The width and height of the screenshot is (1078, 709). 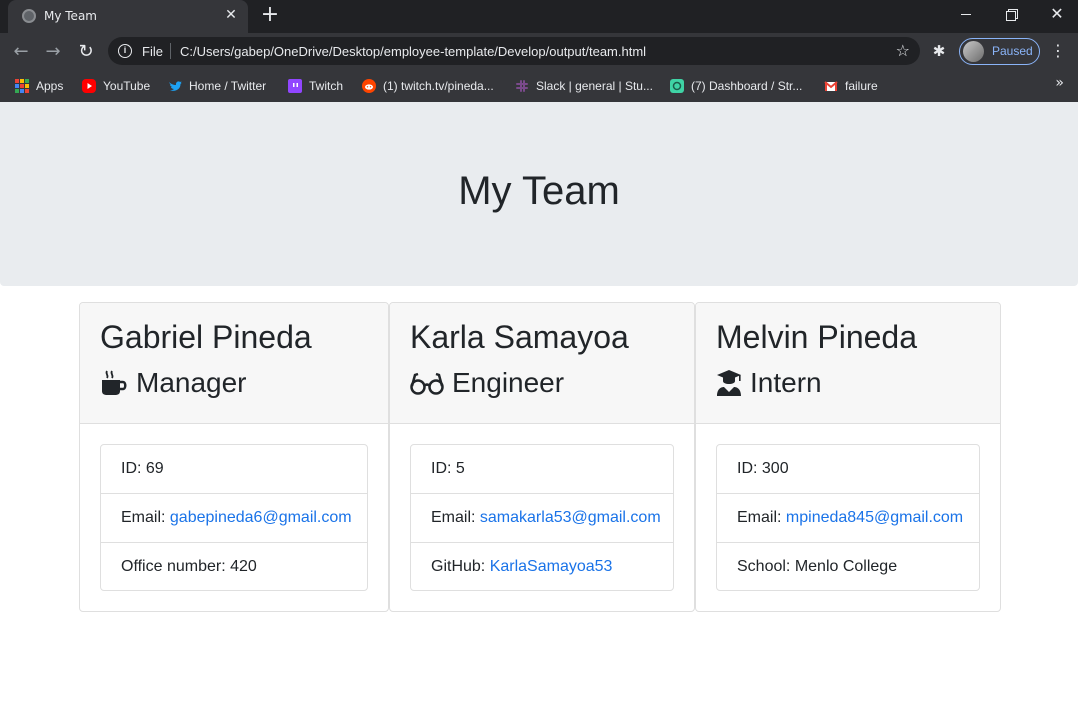 What do you see at coordinates (295, 86) in the screenshot?
I see `twitch-icon` at bounding box center [295, 86].